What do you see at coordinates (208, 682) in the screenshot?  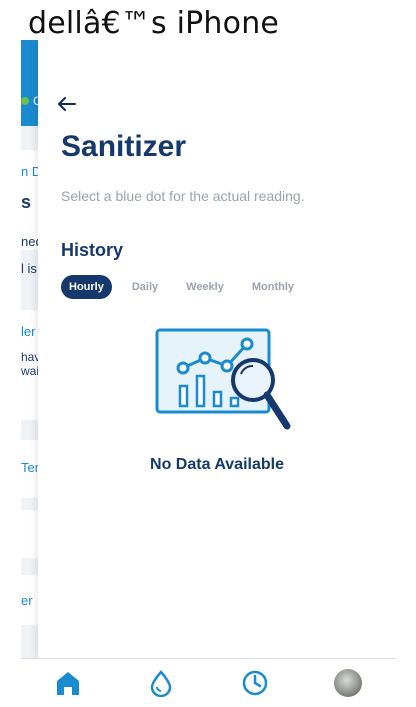 I see `bottom-navigation` at bounding box center [208, 682].